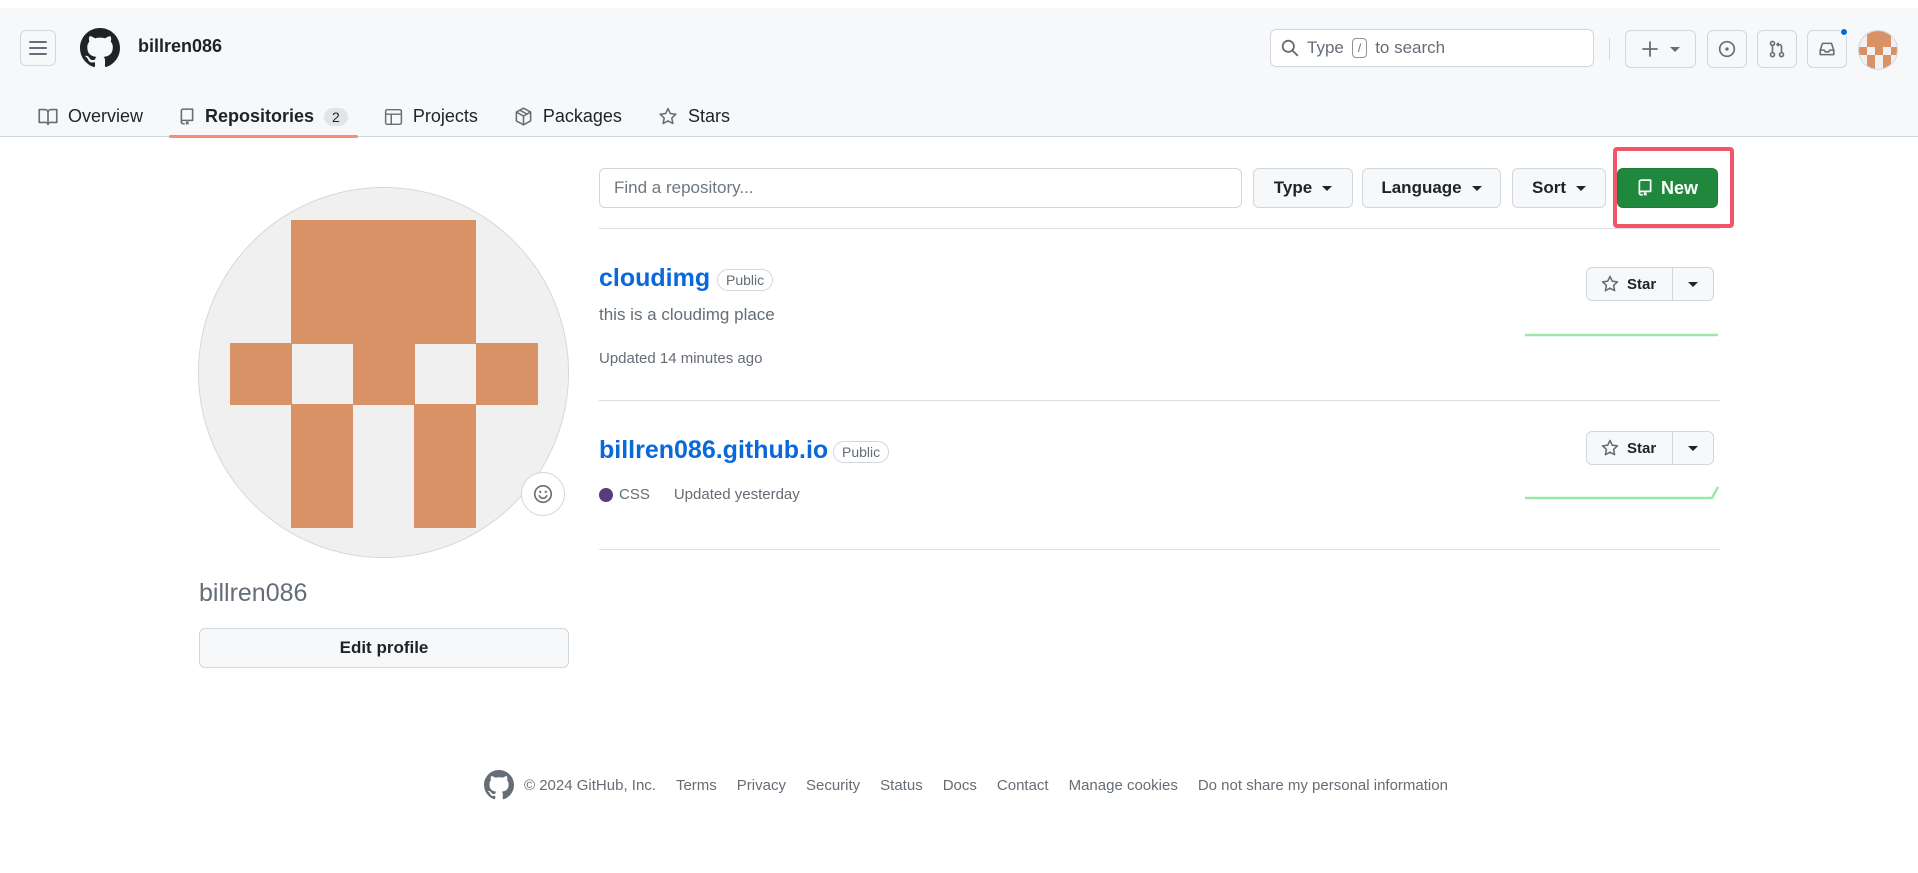 The width and height of the screenshot is (1918, 873). What do you see at coordinates (920, 188) in the screenshot?
I see `find-repository-input` at bounding box center [920, 188].